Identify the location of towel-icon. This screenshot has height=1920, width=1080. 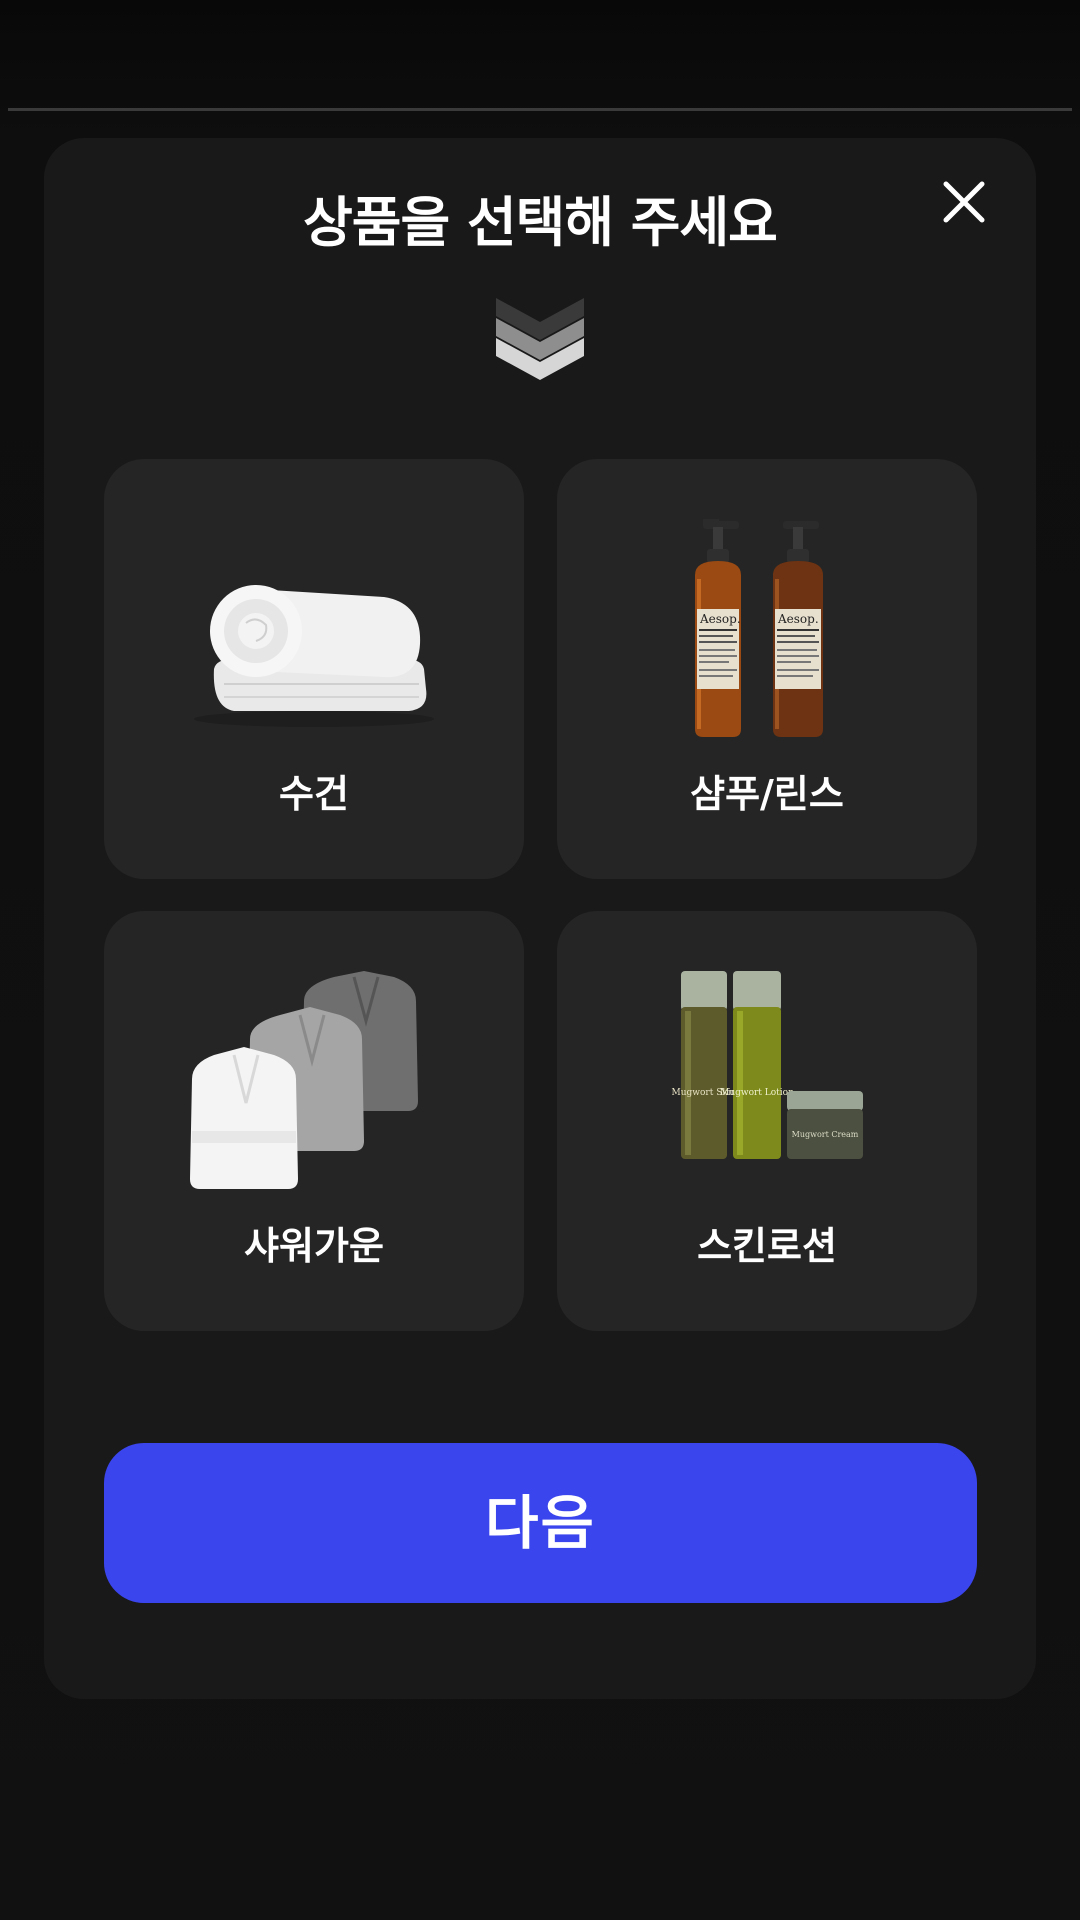
(314, 656).